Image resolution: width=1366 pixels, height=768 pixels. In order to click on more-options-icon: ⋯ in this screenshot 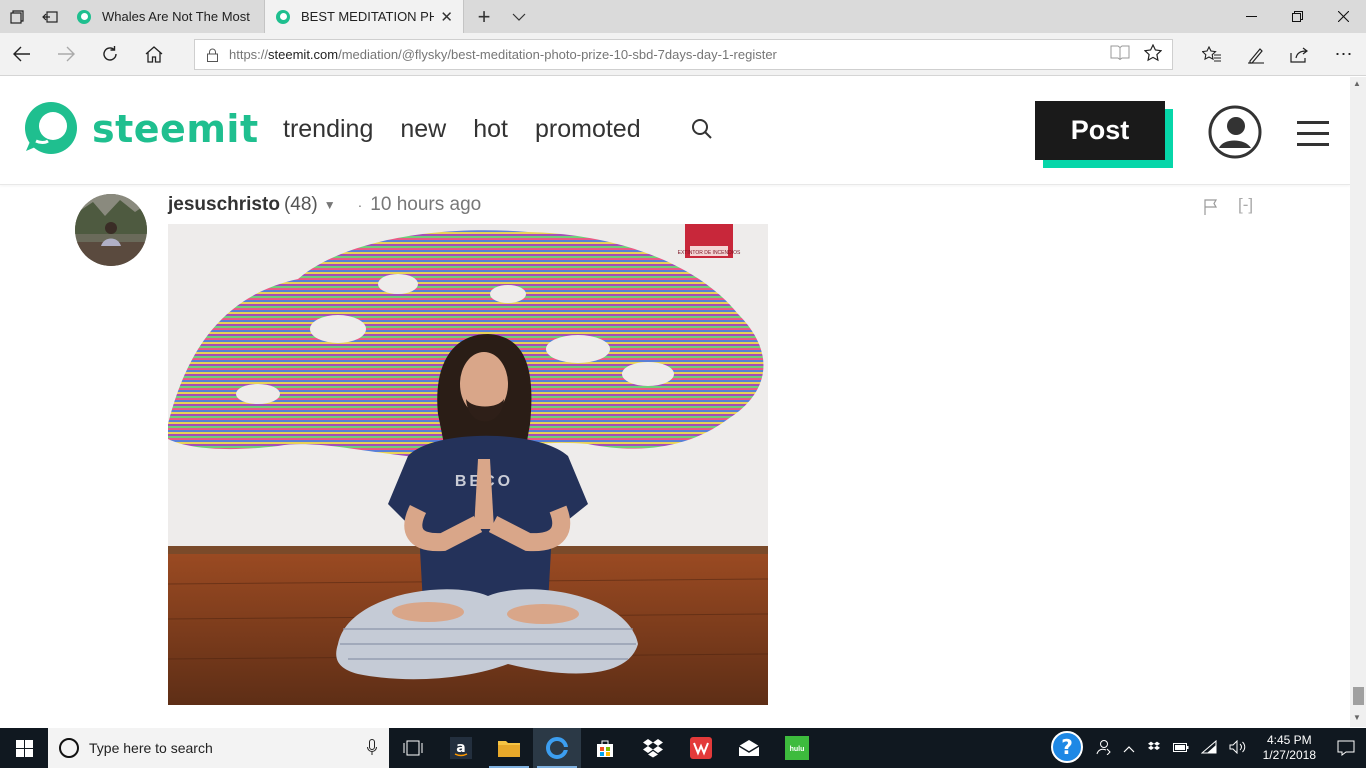, I will do `click(1344, 54)`.